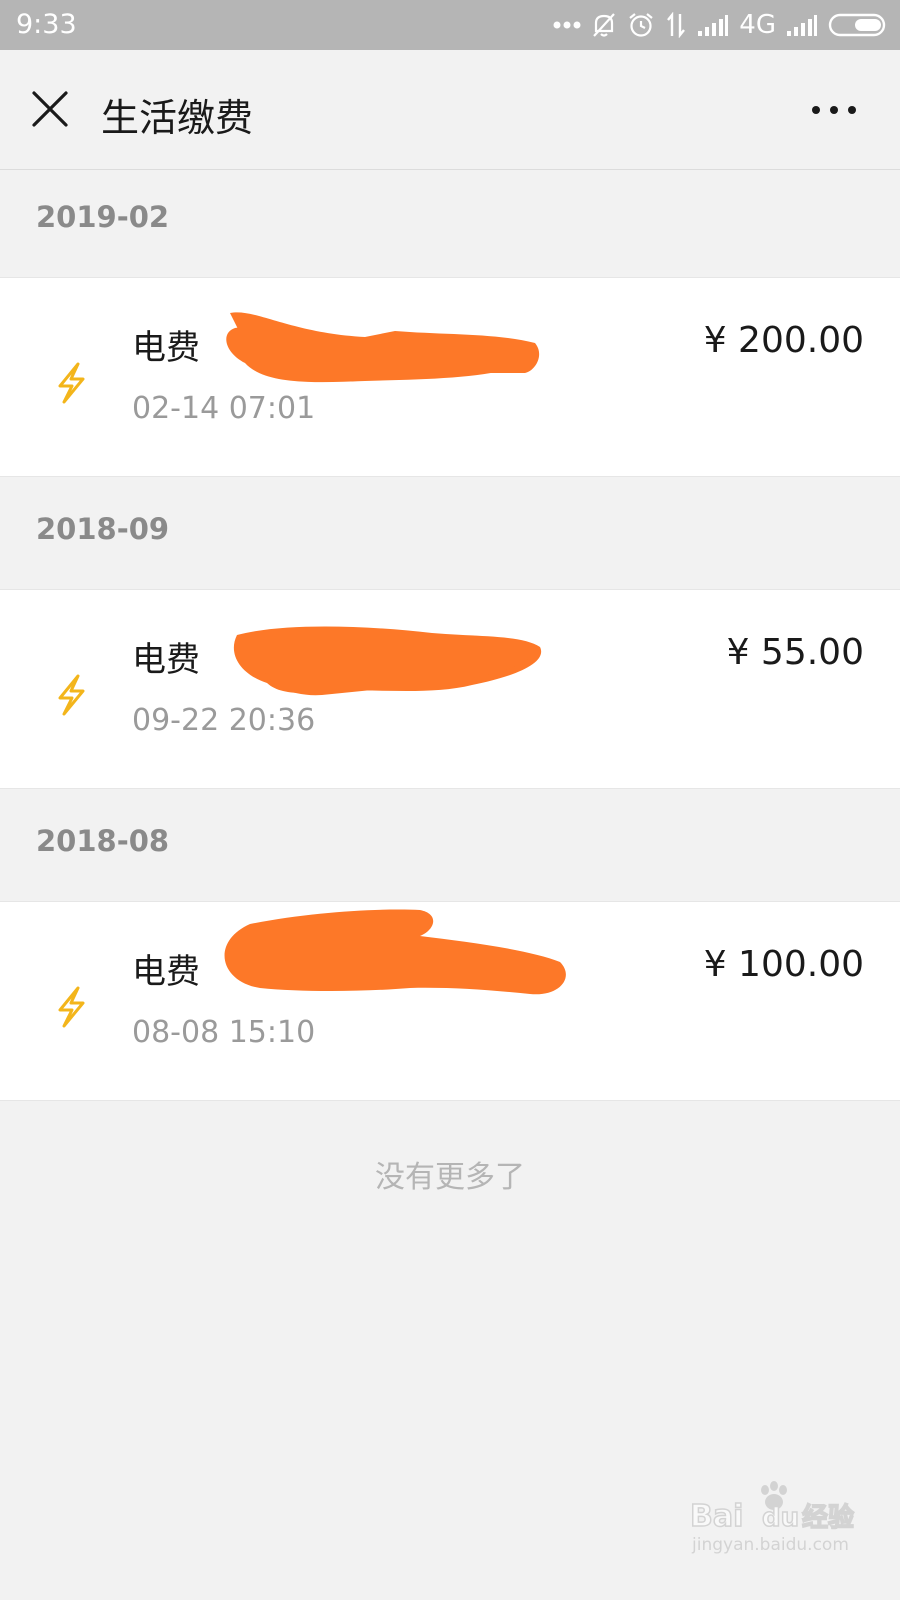 This screenshot has width=900, height=1600. What do you see at coordinates (757, 25) in the screenshot?
I see `network-type: 4G` at bounding box center [757, 25].